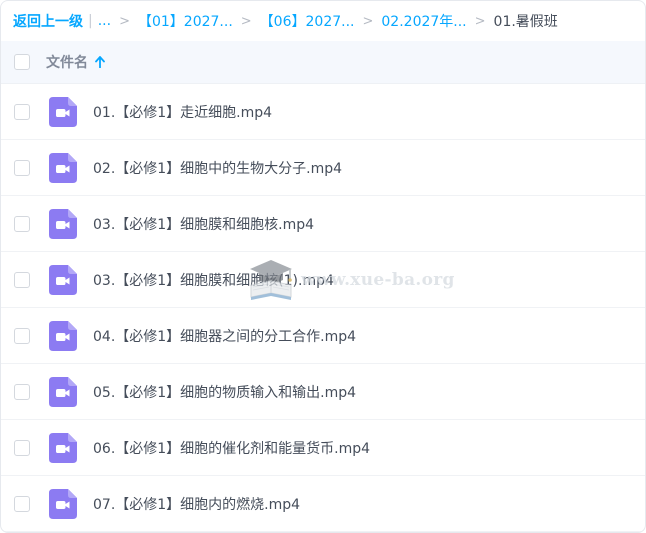  What do you see at coordinates (67, 62) in the screenshot?
I see `column-header-filename: 文件名` at bounding box center [67, 62].